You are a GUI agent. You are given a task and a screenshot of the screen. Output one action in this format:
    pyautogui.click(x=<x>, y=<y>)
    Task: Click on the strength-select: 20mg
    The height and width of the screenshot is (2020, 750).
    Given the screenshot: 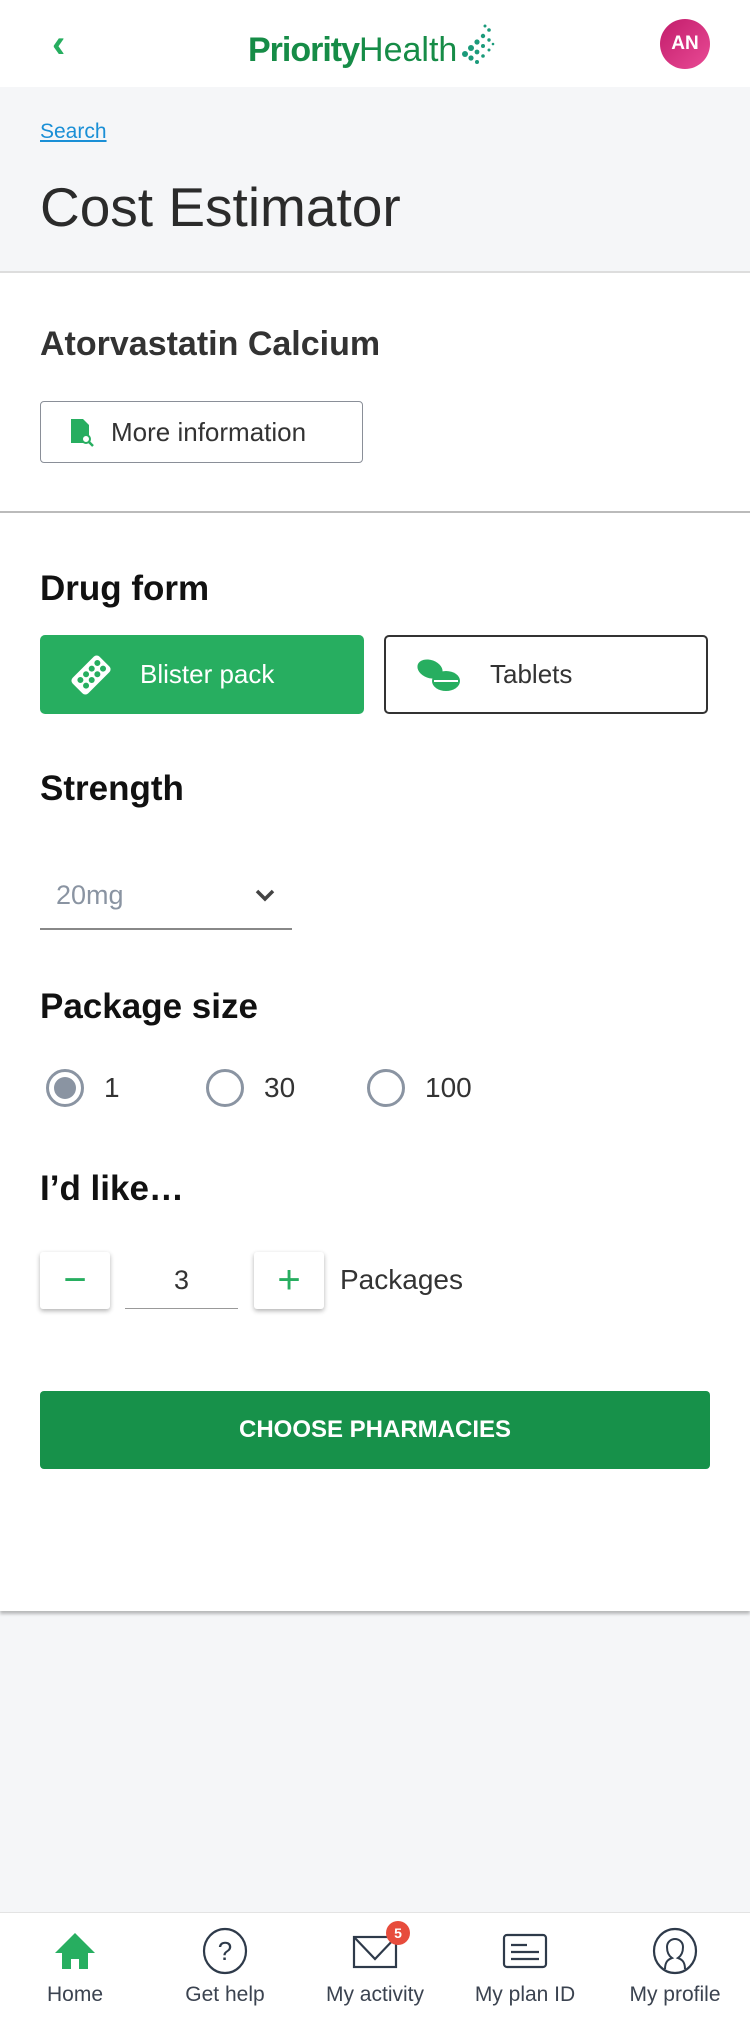 What is the action you would take?
    pyautogui.click(x=166, y=896)
    